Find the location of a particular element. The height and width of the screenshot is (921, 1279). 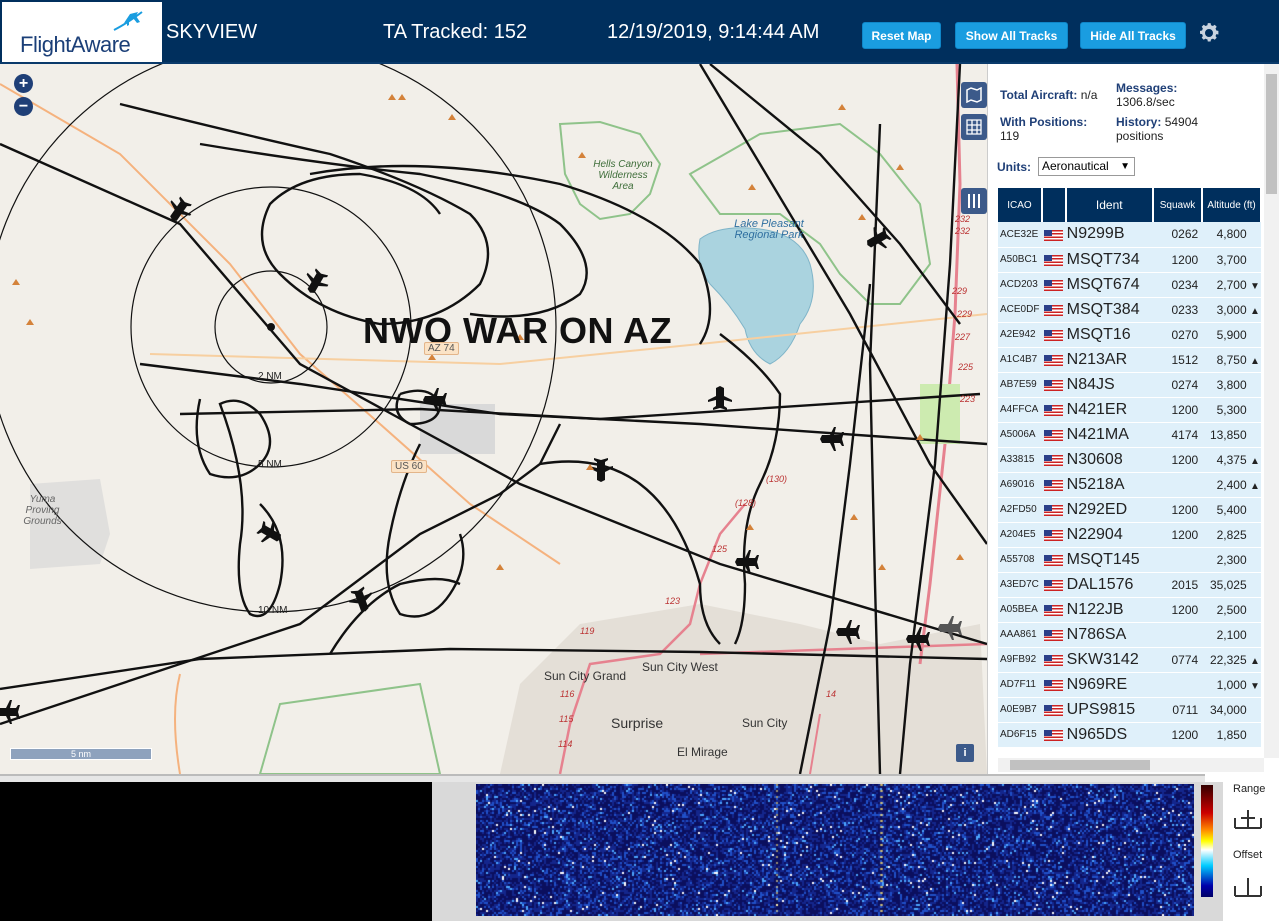

column-header-flag is located at coordinates (1054, 205).